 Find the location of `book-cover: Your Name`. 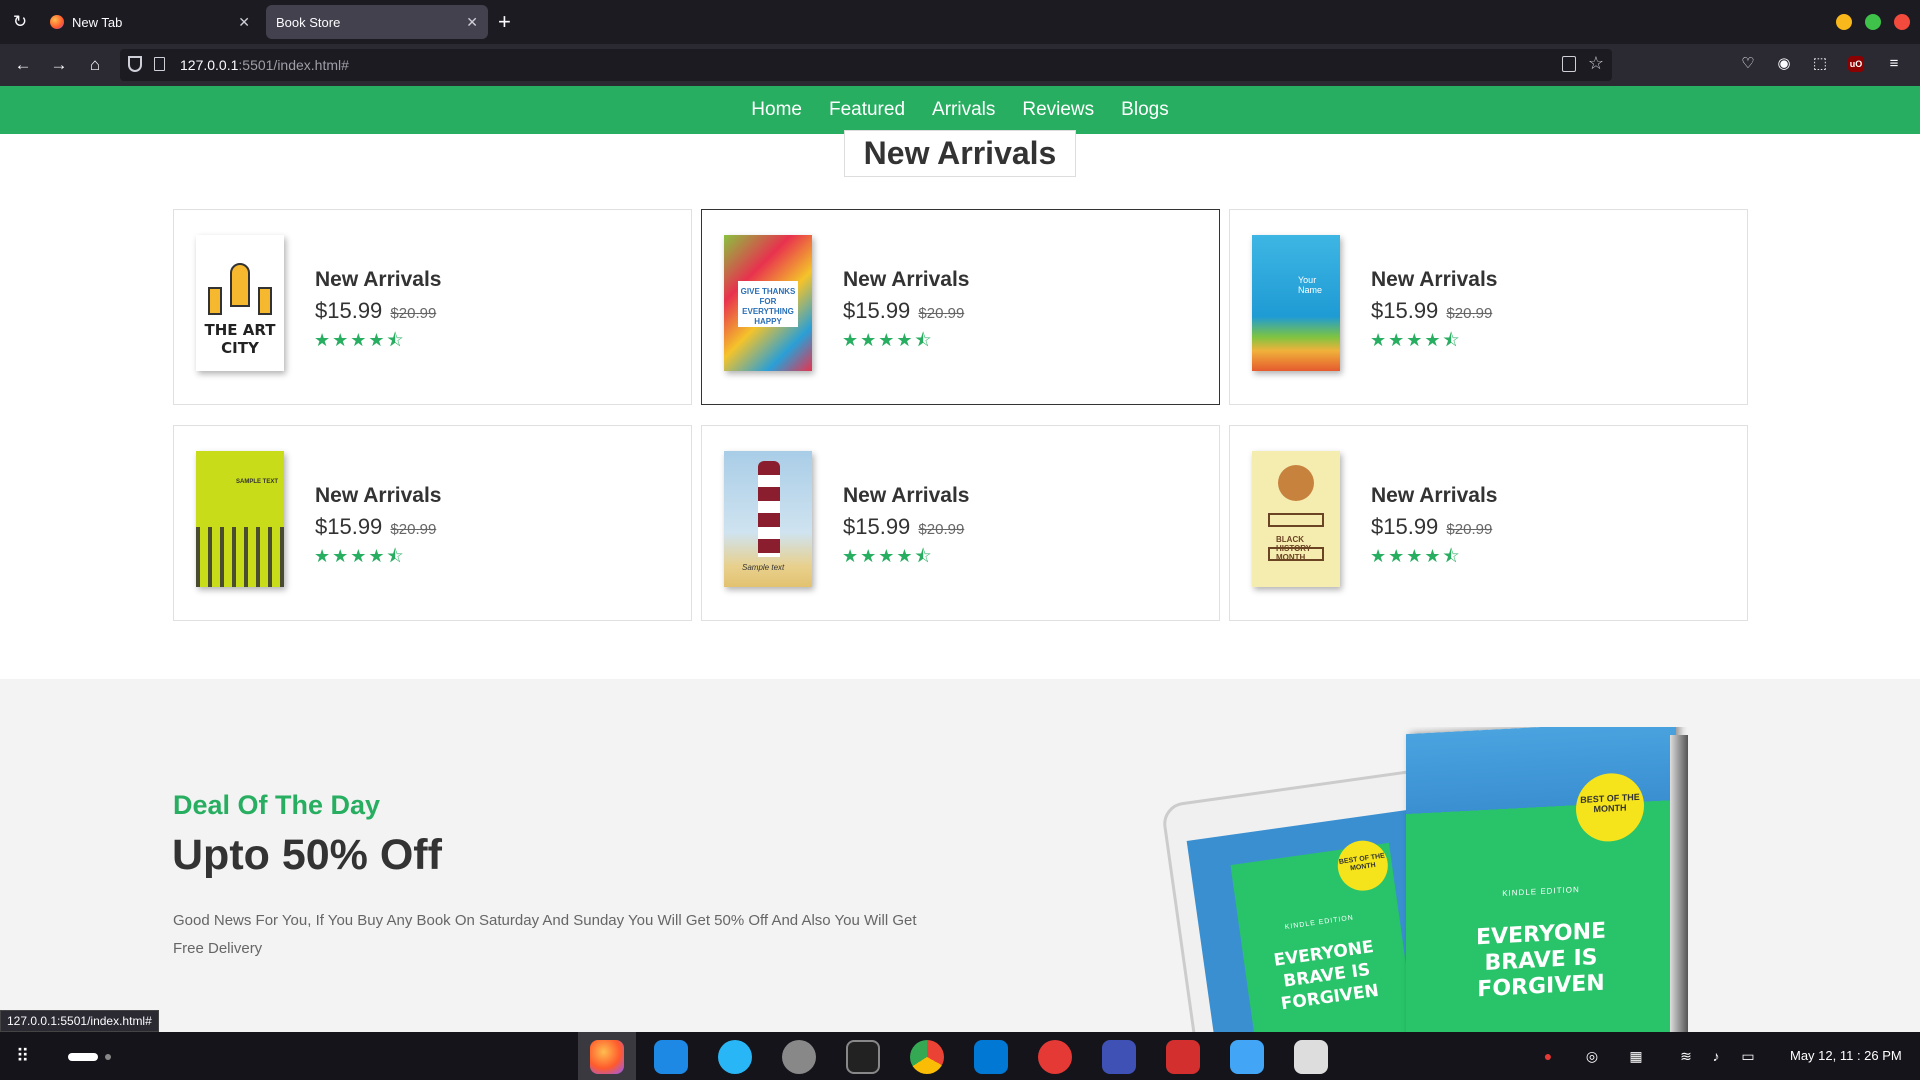

book-cover: Your Name is located at coordinates (1296, 303).